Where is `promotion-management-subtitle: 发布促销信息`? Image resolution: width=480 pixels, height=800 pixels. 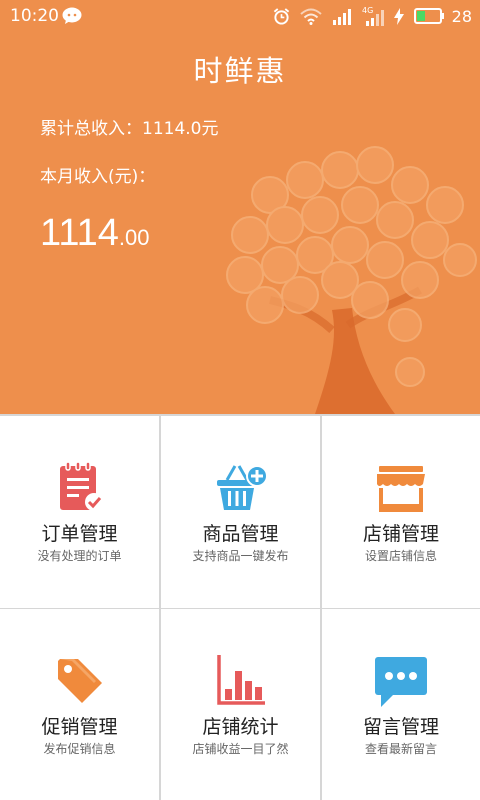
promotion-management-subtitle: 发布促销信息 is located at coordinates (79, 749).